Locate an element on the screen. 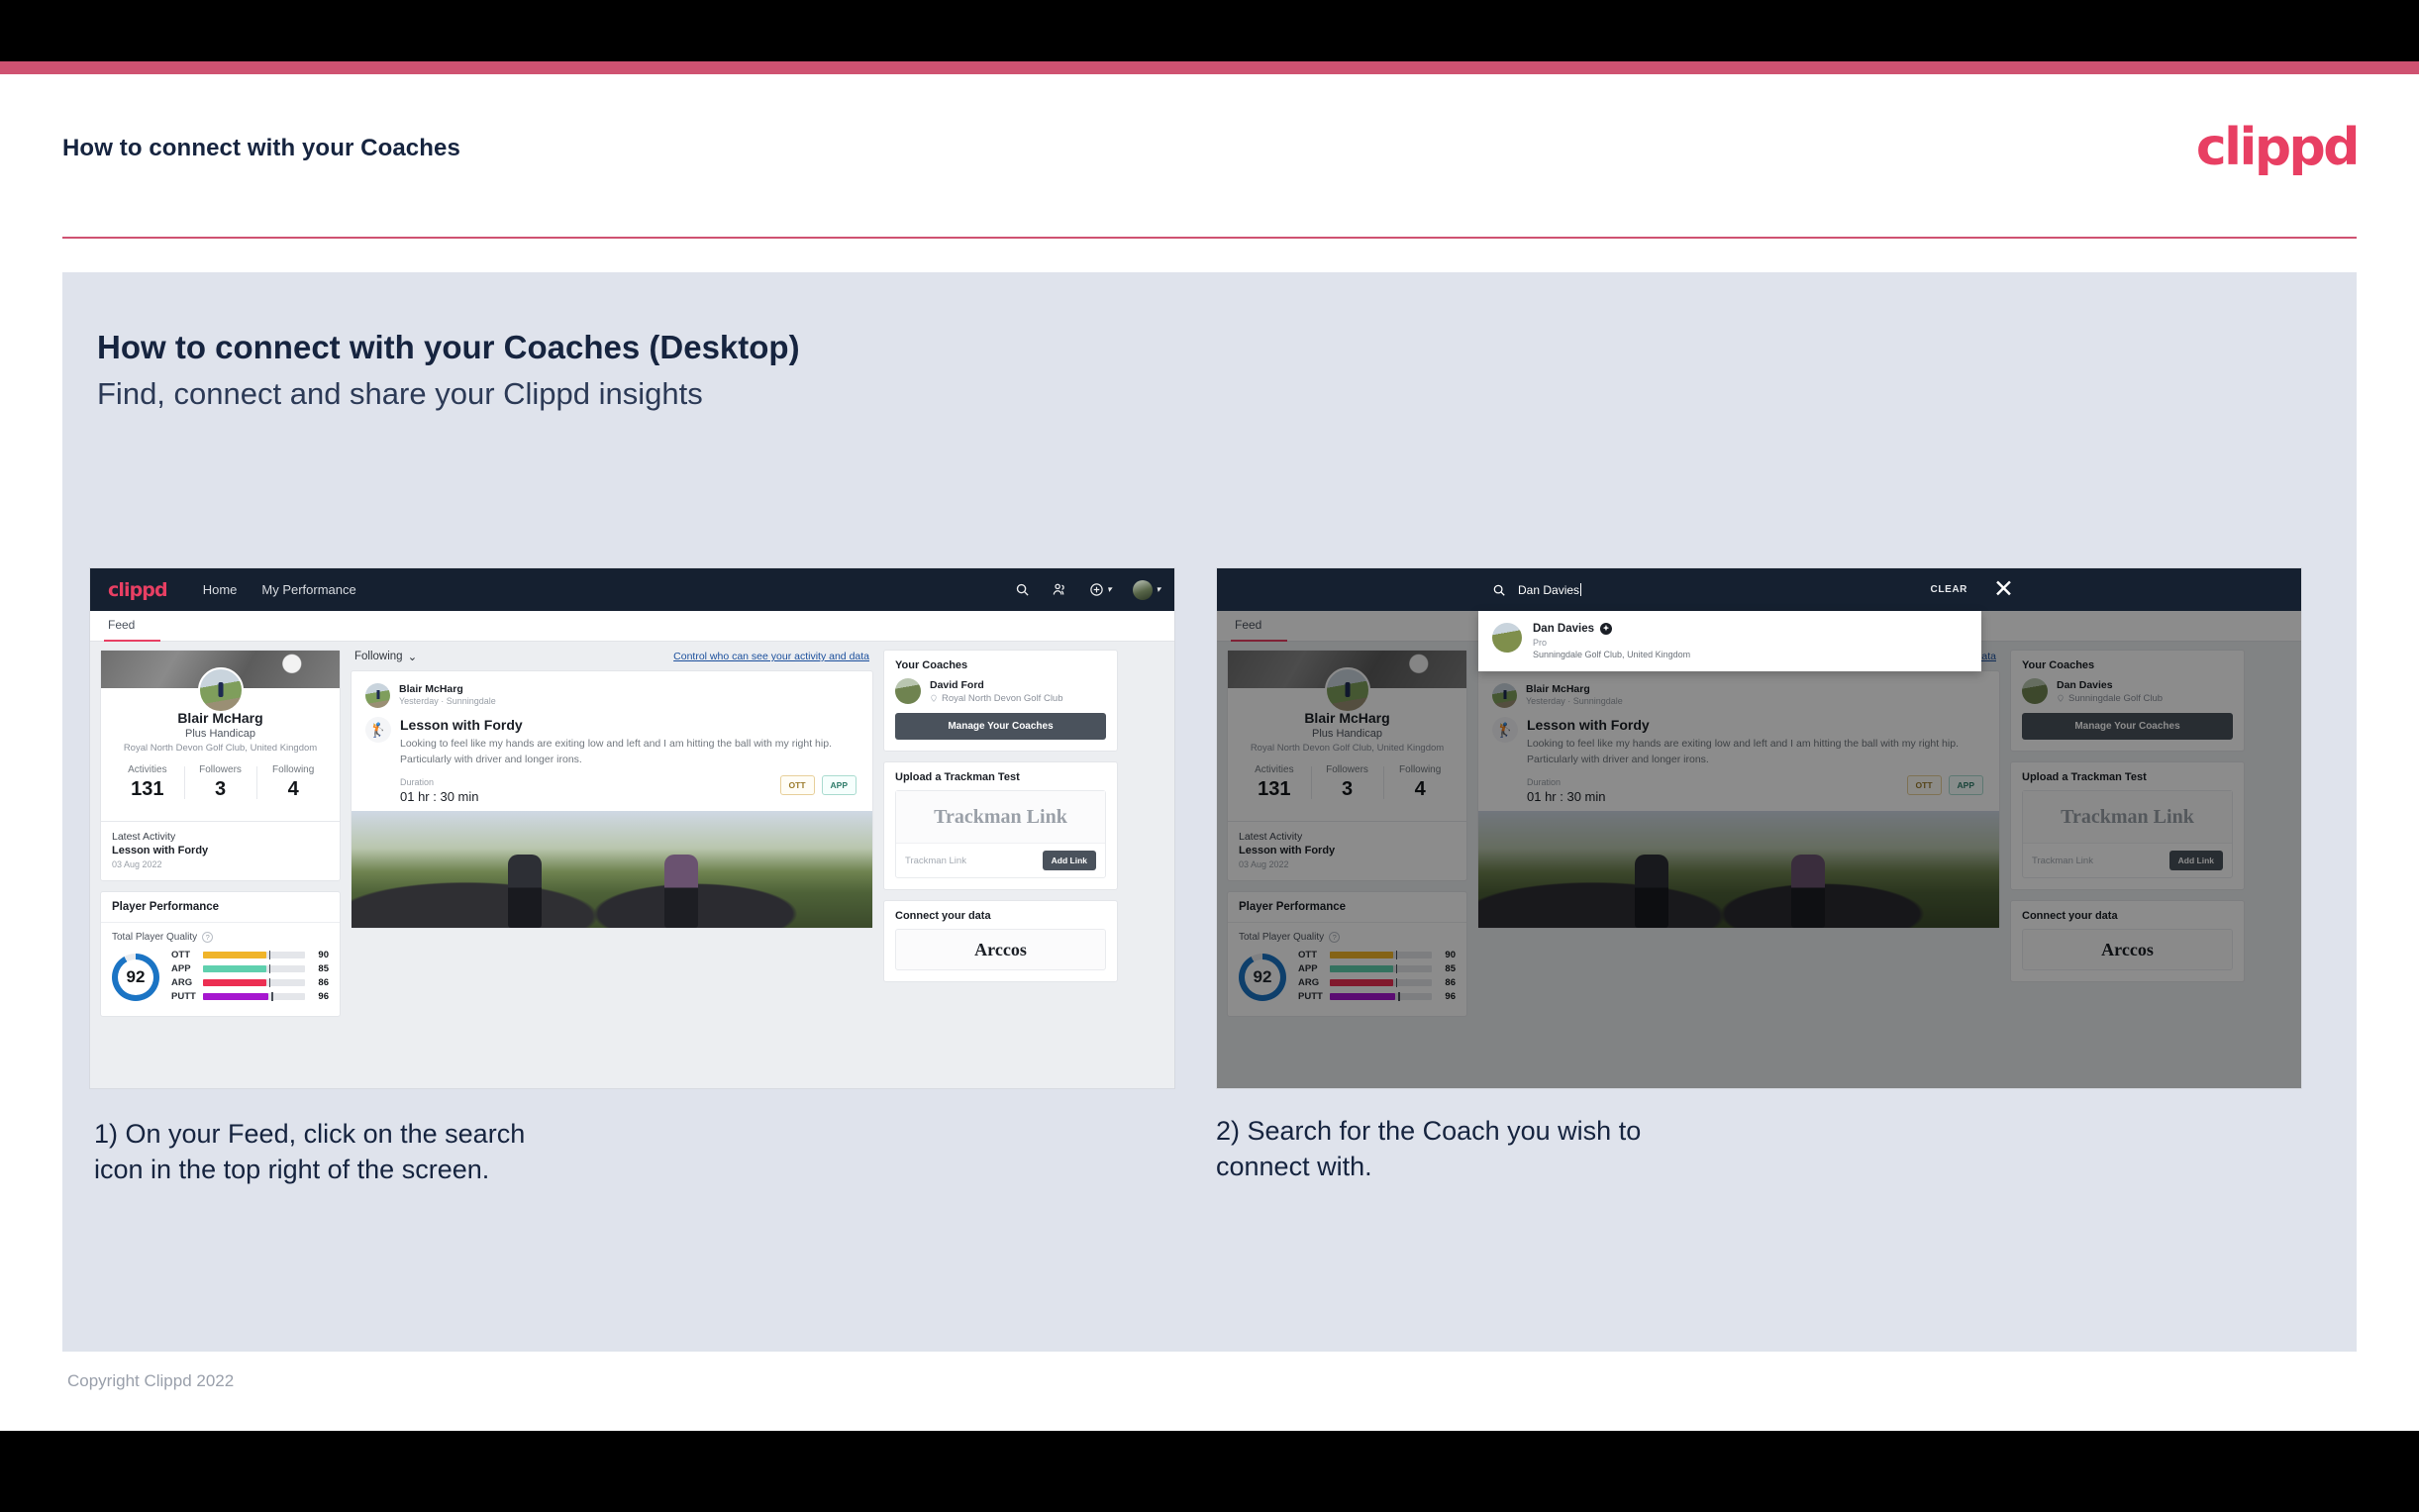  tpq-ring: 92 is located at coordinates (135, 977).